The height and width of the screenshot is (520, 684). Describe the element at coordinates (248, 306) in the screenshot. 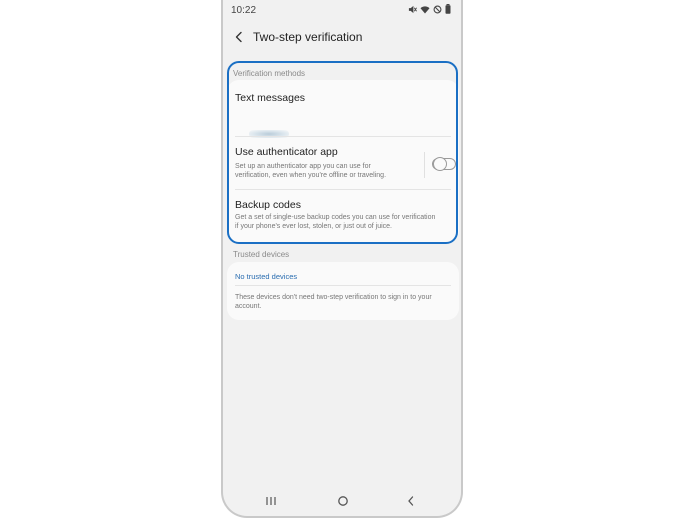

I see `trusted-devices-description-line2: account.` at that location.